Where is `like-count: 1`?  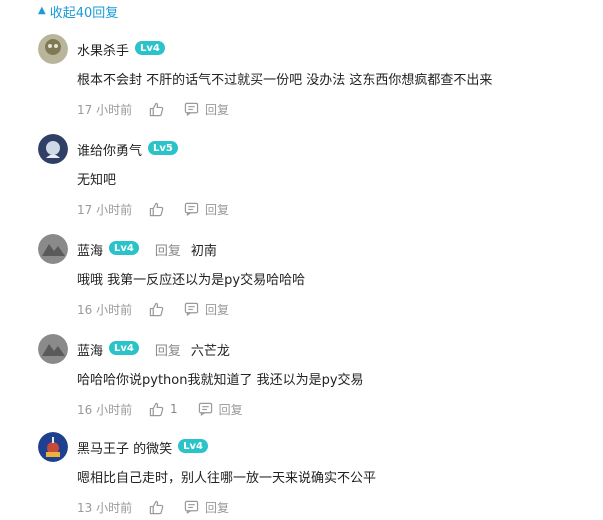
like-count: 1 is located at coordinates (174, 409).